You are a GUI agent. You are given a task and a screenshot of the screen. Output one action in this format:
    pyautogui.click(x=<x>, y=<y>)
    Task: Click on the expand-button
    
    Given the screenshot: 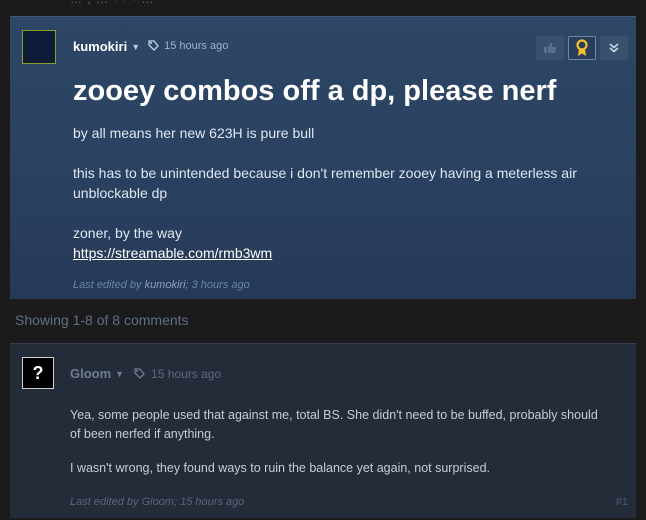 What is the action you would take?
    pyautogui.click(x=614, y=48)
    